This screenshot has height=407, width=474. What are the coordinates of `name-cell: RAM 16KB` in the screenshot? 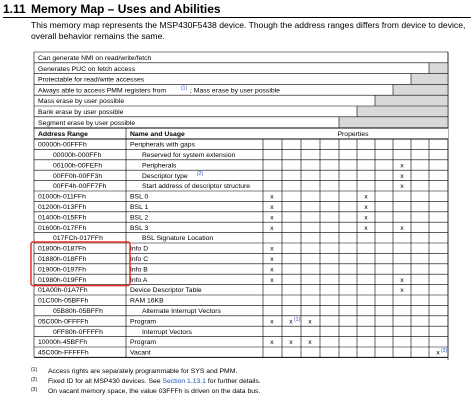 It's located at (147, 301).